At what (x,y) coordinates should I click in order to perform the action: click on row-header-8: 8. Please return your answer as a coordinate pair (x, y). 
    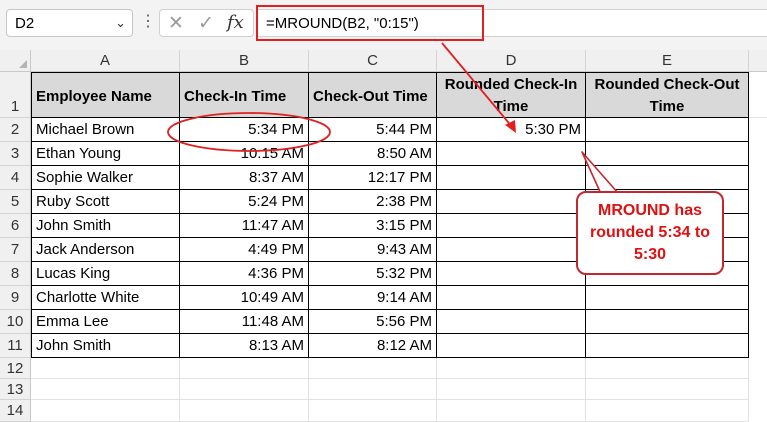
    Looking at the image, I should click on (15, 274).